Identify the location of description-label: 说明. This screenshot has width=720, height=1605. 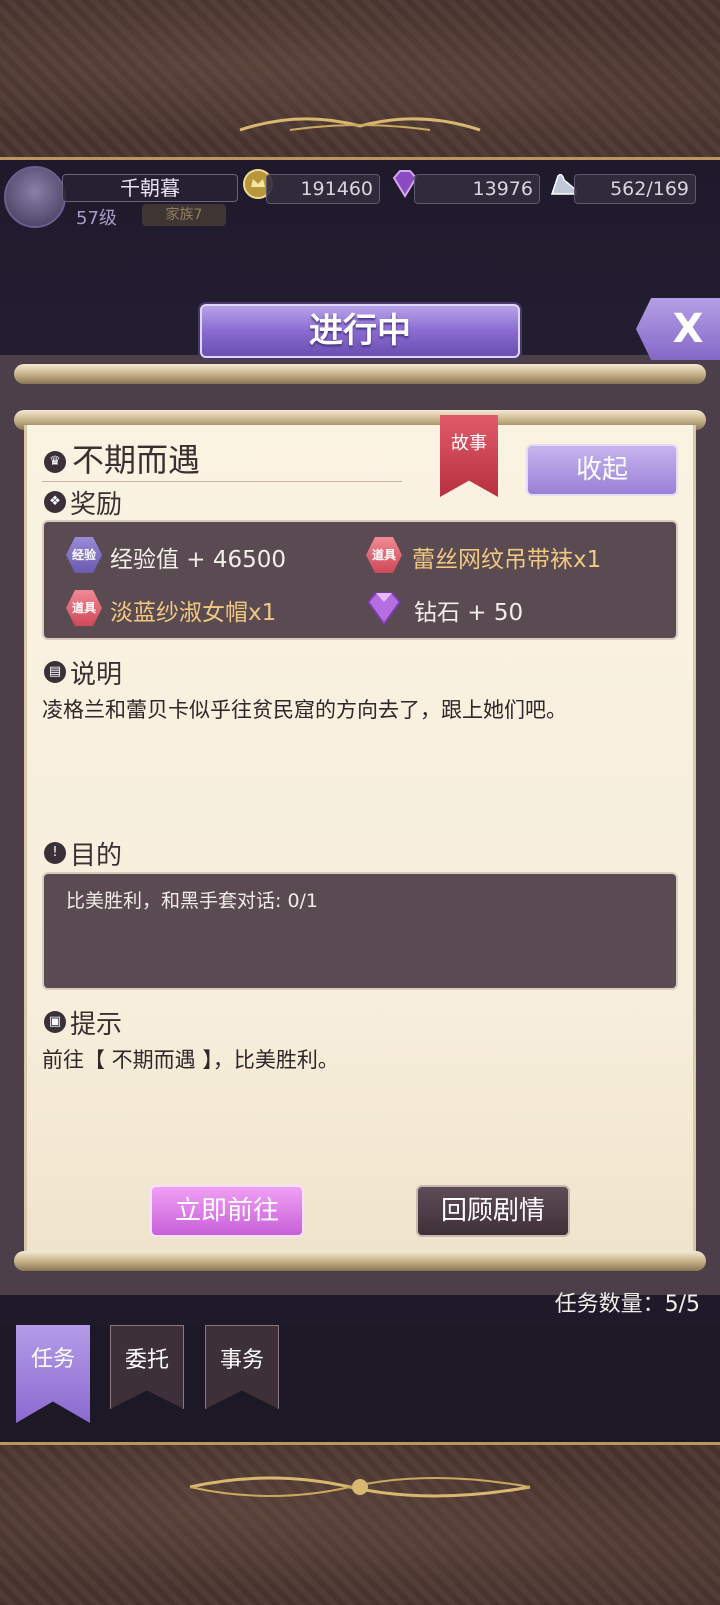
(96, 675).